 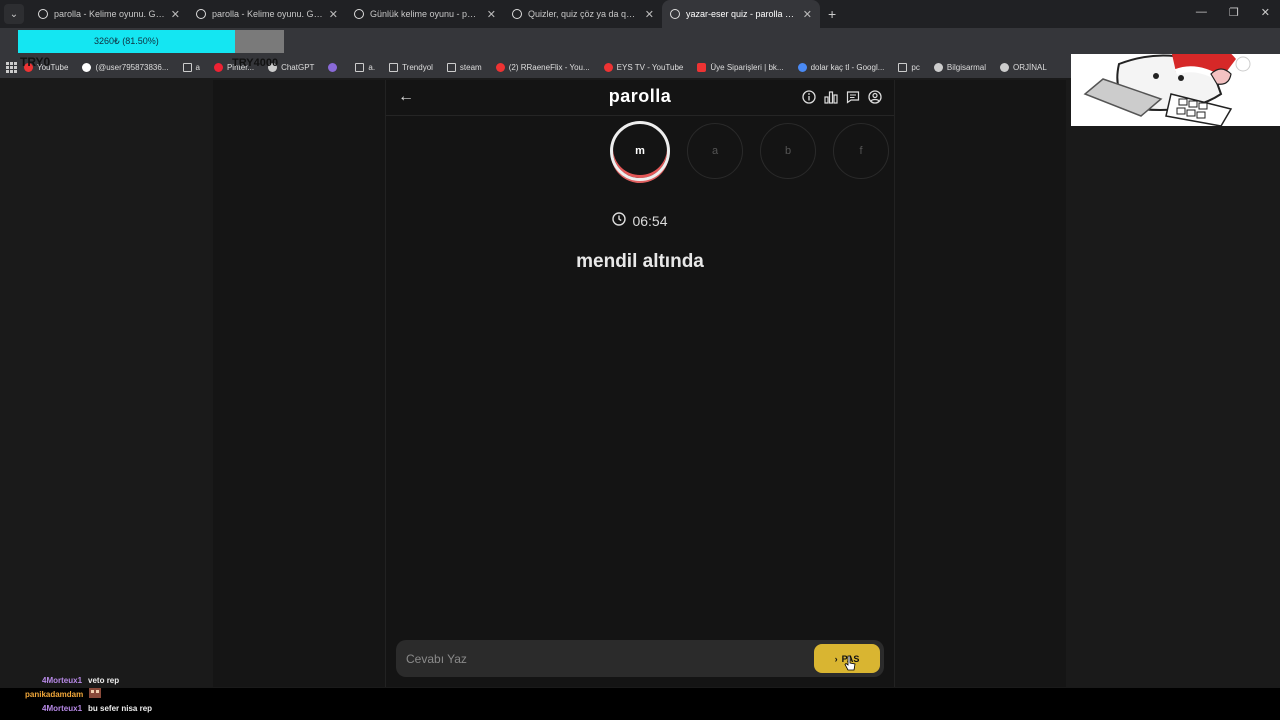 What do you see at coordinates (809, 97) in the screenshot?
I see `info-icon` at bounding box center [809, 97].